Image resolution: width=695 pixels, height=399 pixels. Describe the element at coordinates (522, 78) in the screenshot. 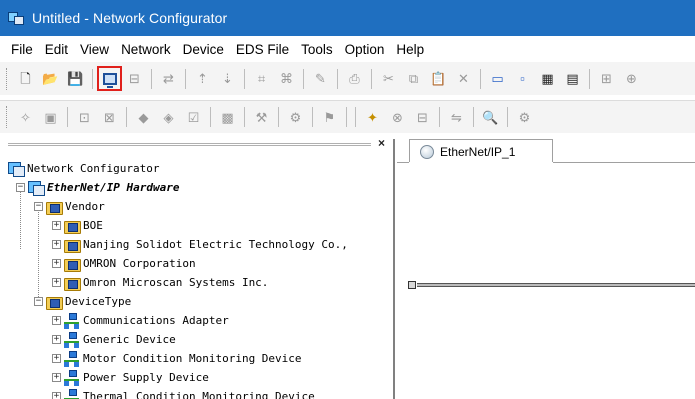

I see `small-icons-view-icon: ▫` at that location.